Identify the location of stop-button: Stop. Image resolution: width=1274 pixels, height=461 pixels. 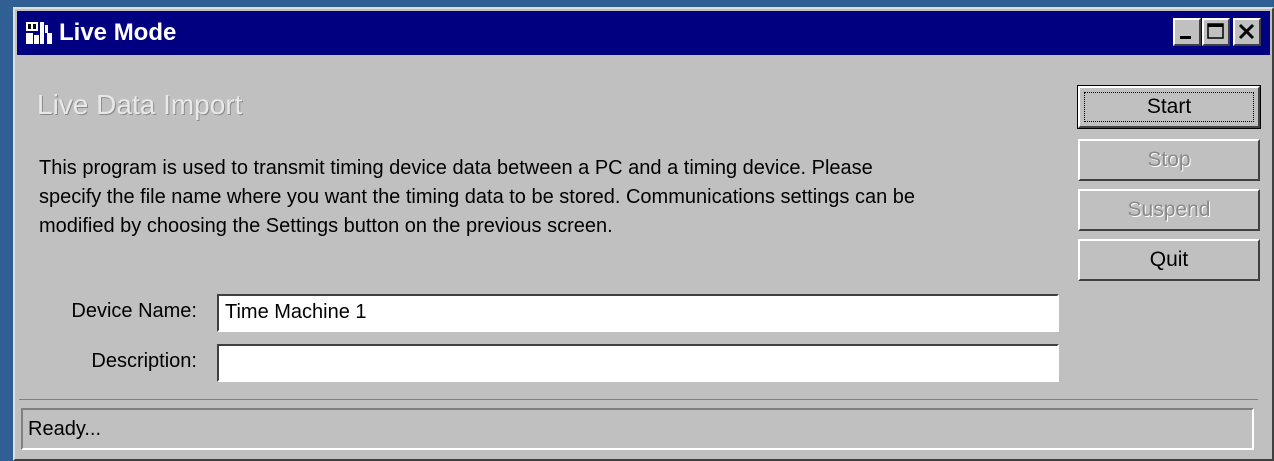
(1169, 160).